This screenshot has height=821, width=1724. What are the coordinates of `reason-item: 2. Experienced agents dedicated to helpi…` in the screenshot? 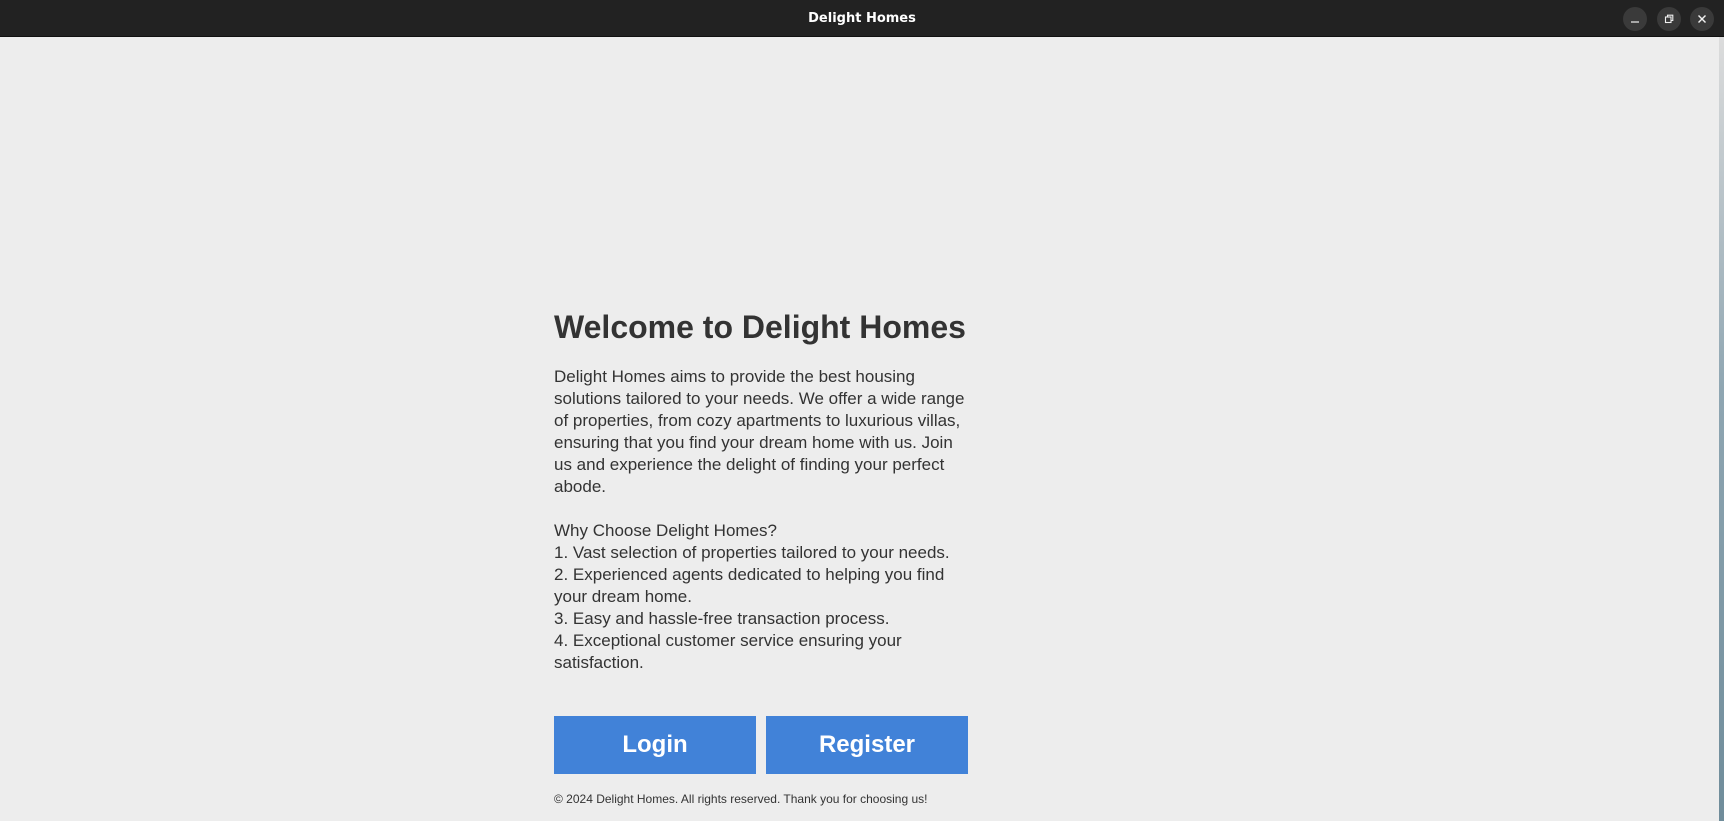 It's located at (749, 585).